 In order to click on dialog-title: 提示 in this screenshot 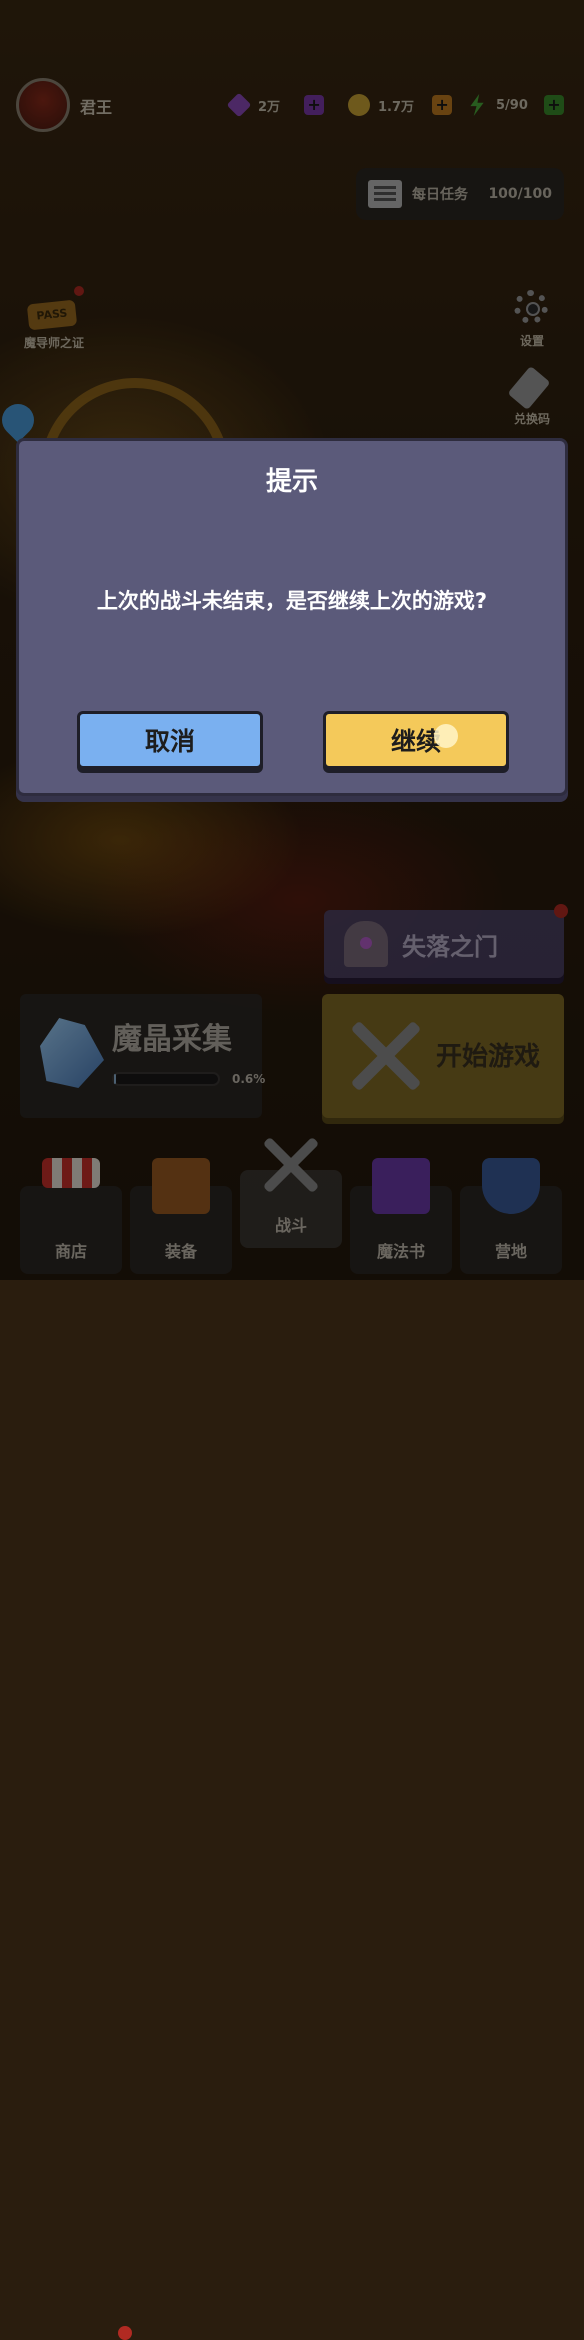, I will do `click(291, 482)`.